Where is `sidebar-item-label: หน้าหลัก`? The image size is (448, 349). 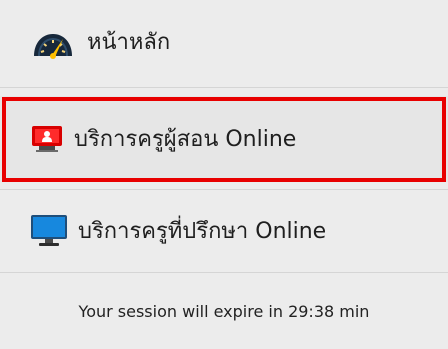
sidebar-item-label: หน้าหลัก is located at coordinates (129, 42).